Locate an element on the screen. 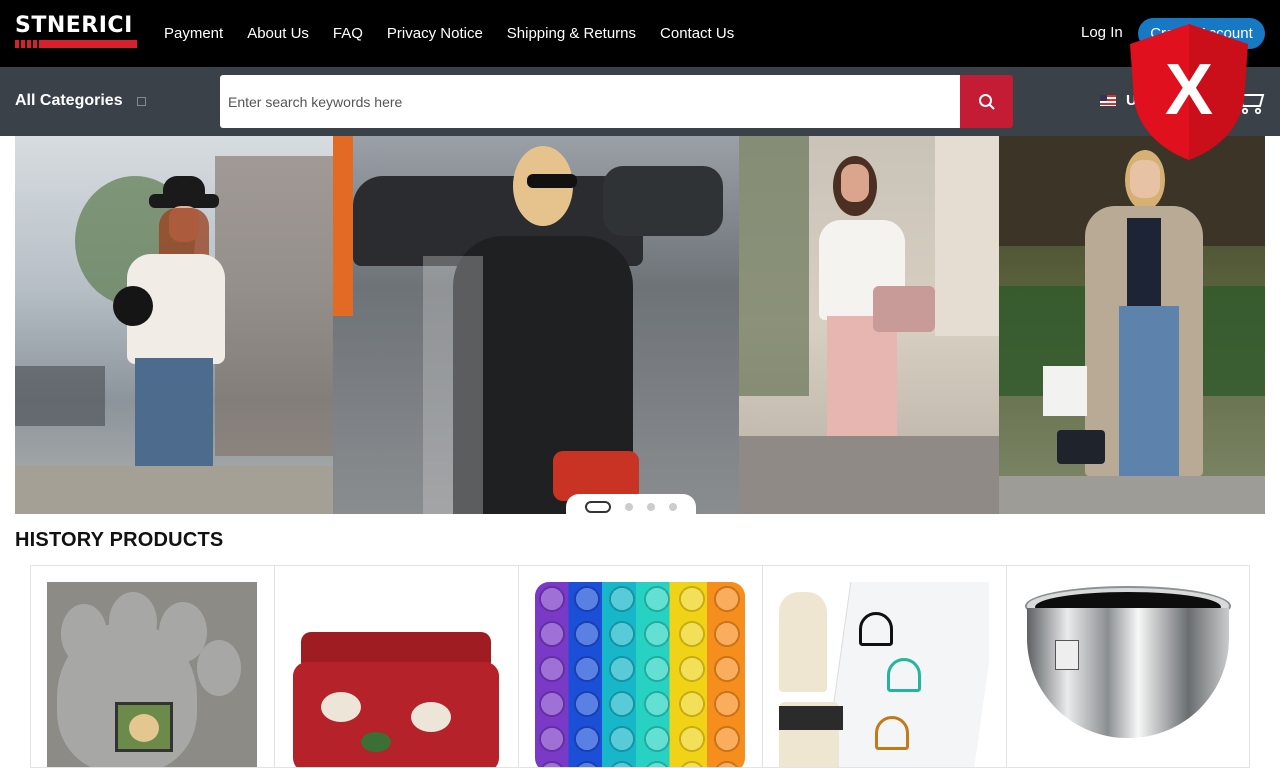 This screenshot has width=1280, height=768. banner-image-woman-hat is located at coordinates (174, 325).